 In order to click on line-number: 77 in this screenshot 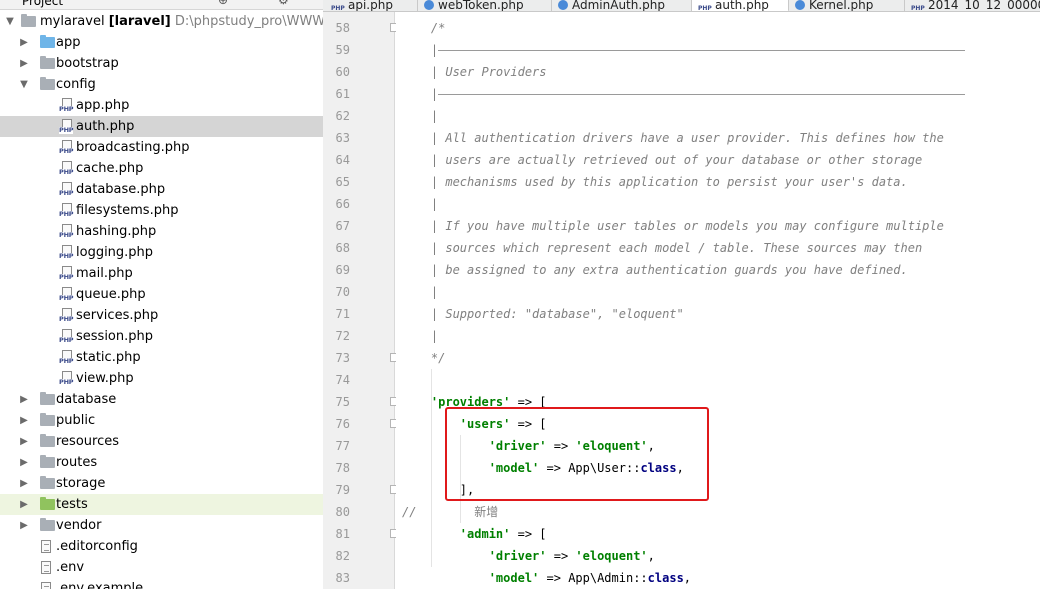, I will do `click(342, 445)`.